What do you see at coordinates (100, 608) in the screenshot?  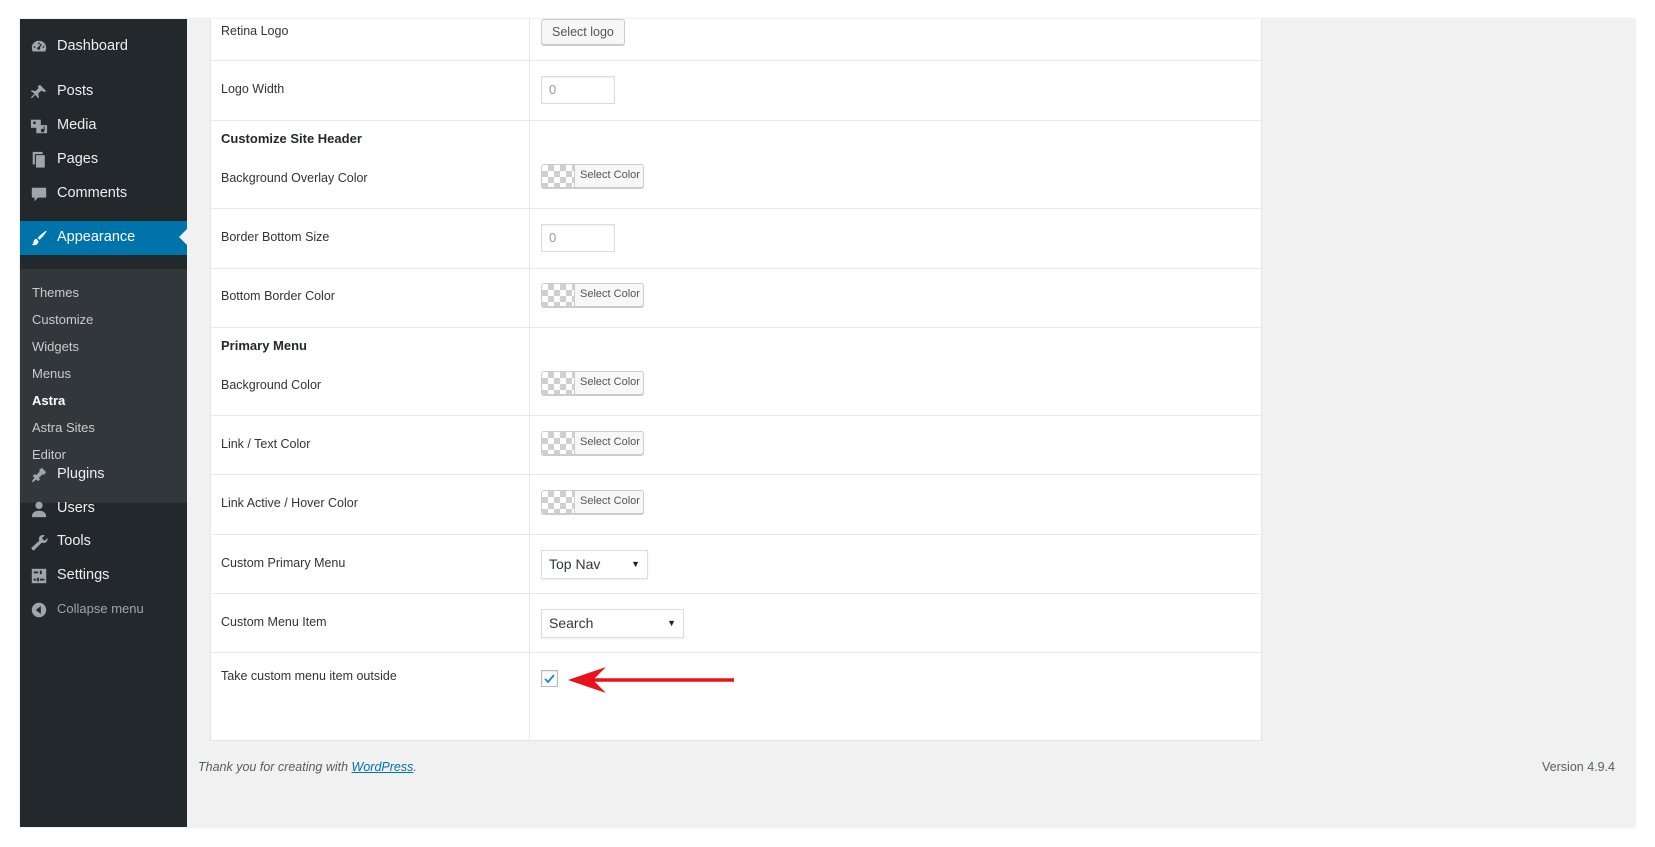 I see `collapse-menu-label: Collapse menu` at bounding box center [100, 608].